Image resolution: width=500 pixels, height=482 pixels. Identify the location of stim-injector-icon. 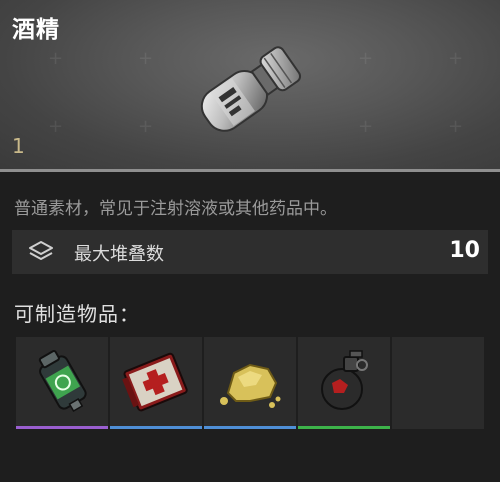
(62, 381).